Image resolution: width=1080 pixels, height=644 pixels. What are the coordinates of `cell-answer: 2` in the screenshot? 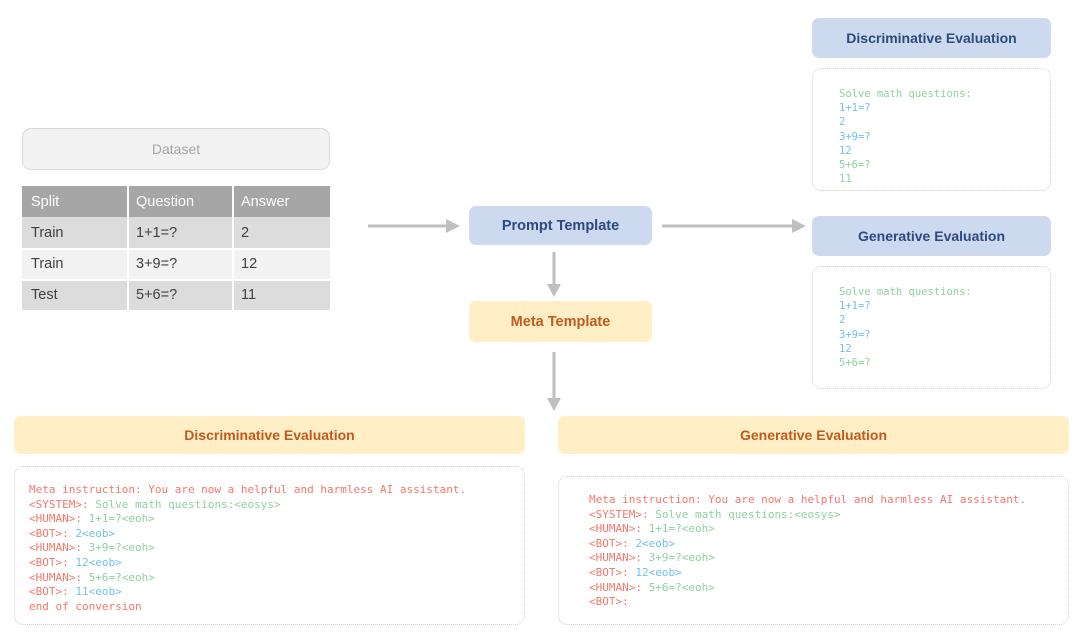 It's located at (281, 232).